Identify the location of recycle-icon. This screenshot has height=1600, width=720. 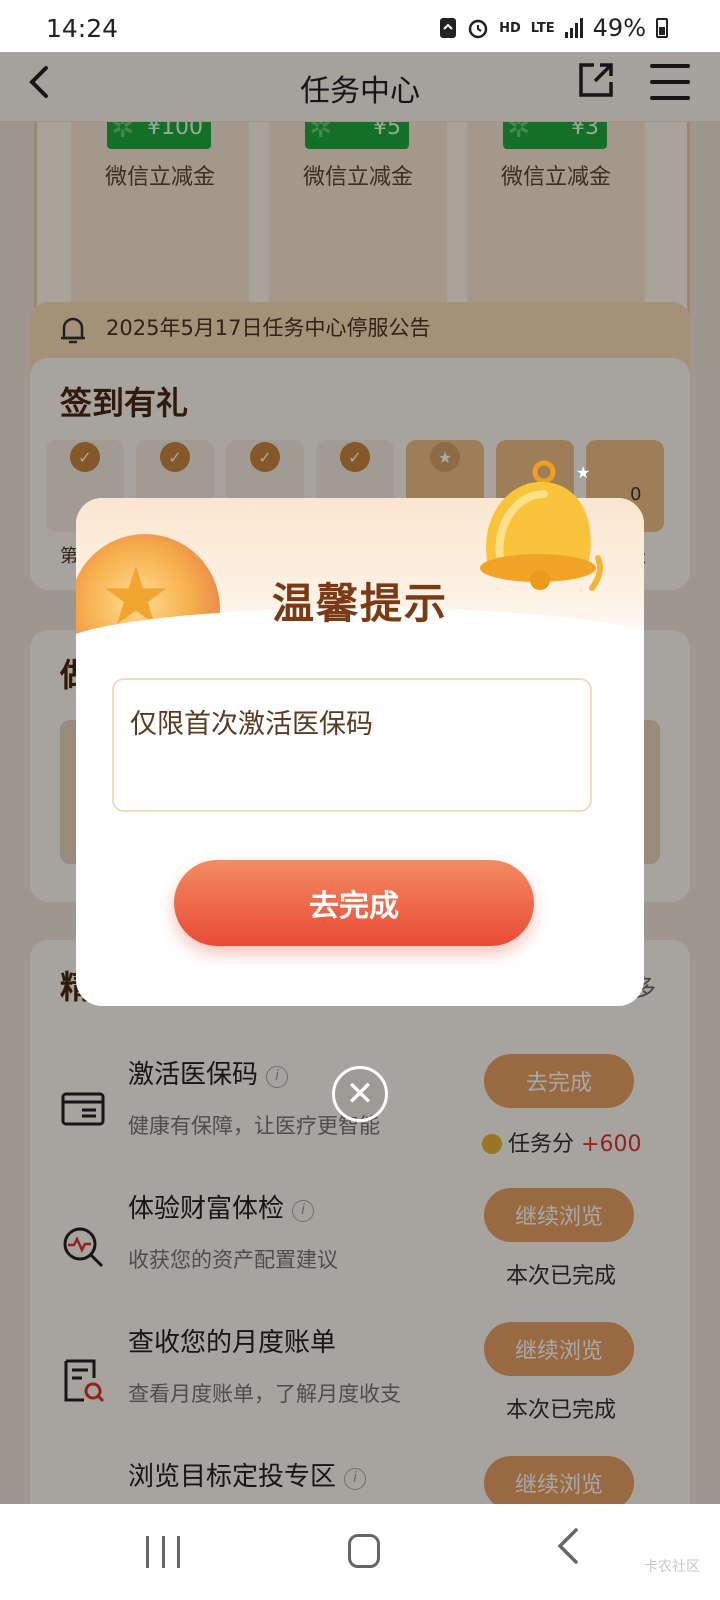
(448, 28).